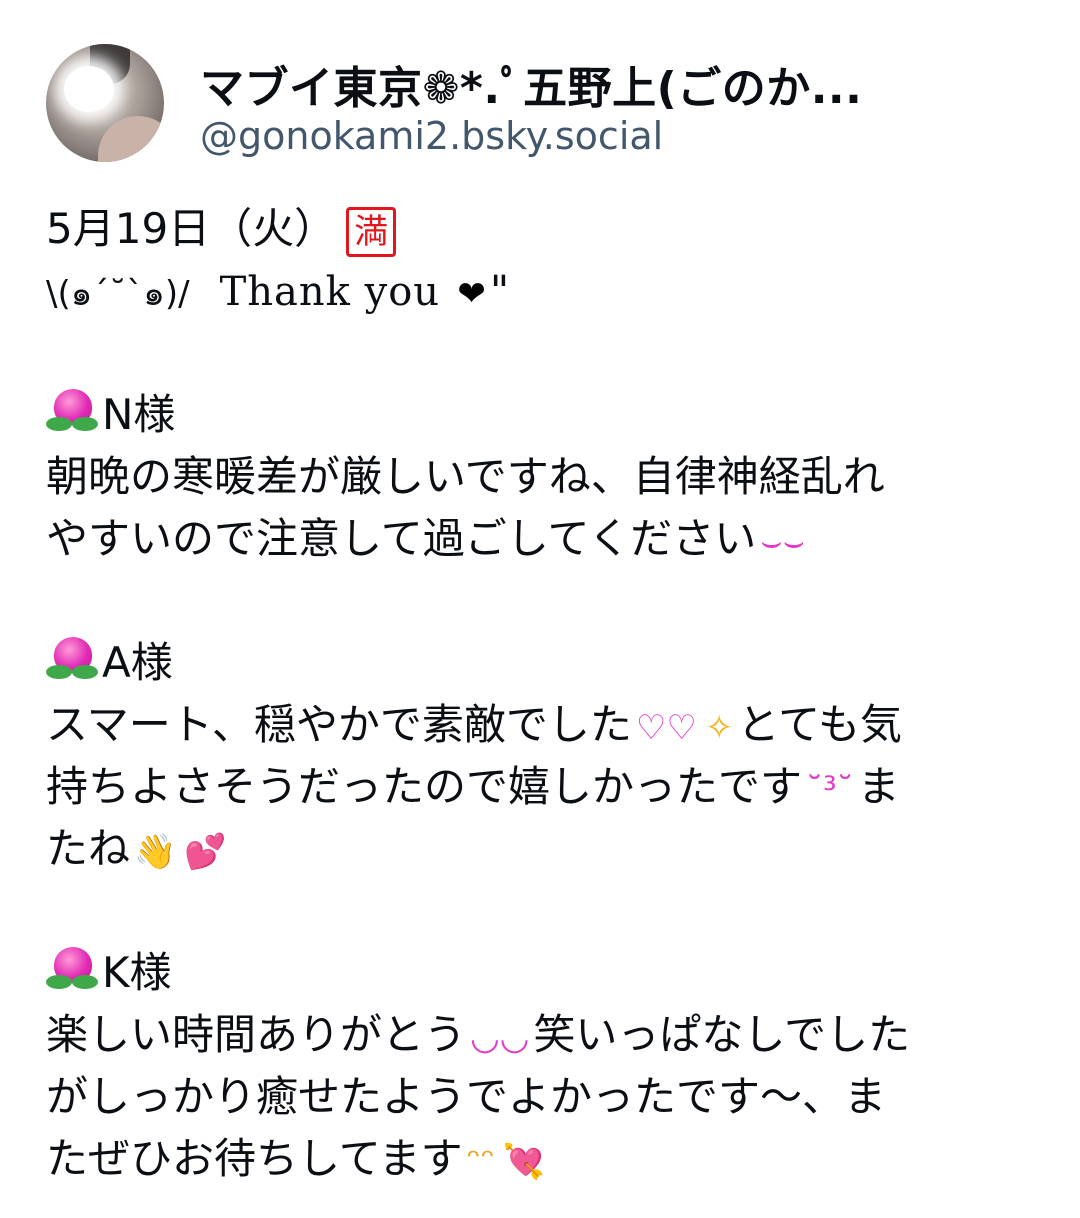  I want to click on section-name: N様, so click(139, 414).